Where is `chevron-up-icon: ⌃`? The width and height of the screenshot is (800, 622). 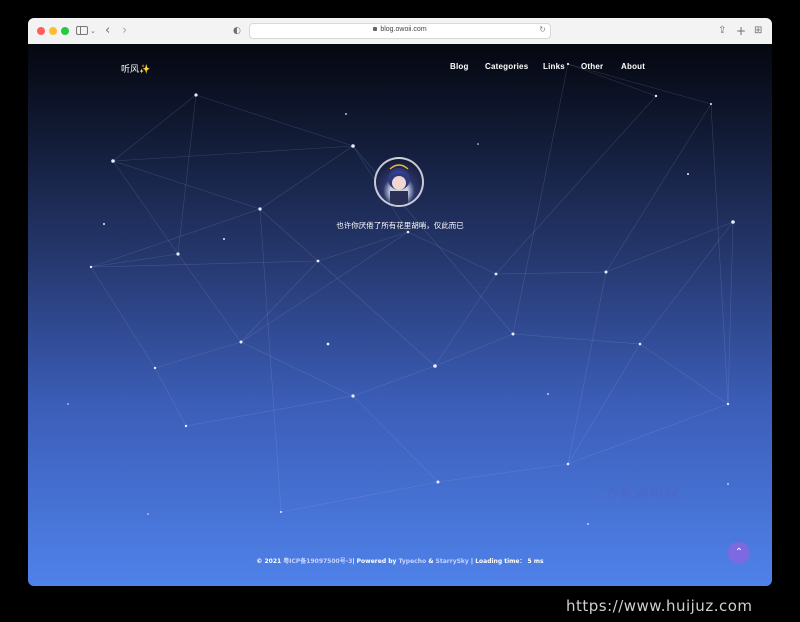 chevron-up-icon: ⌃ is located at coordinates (739, 552).